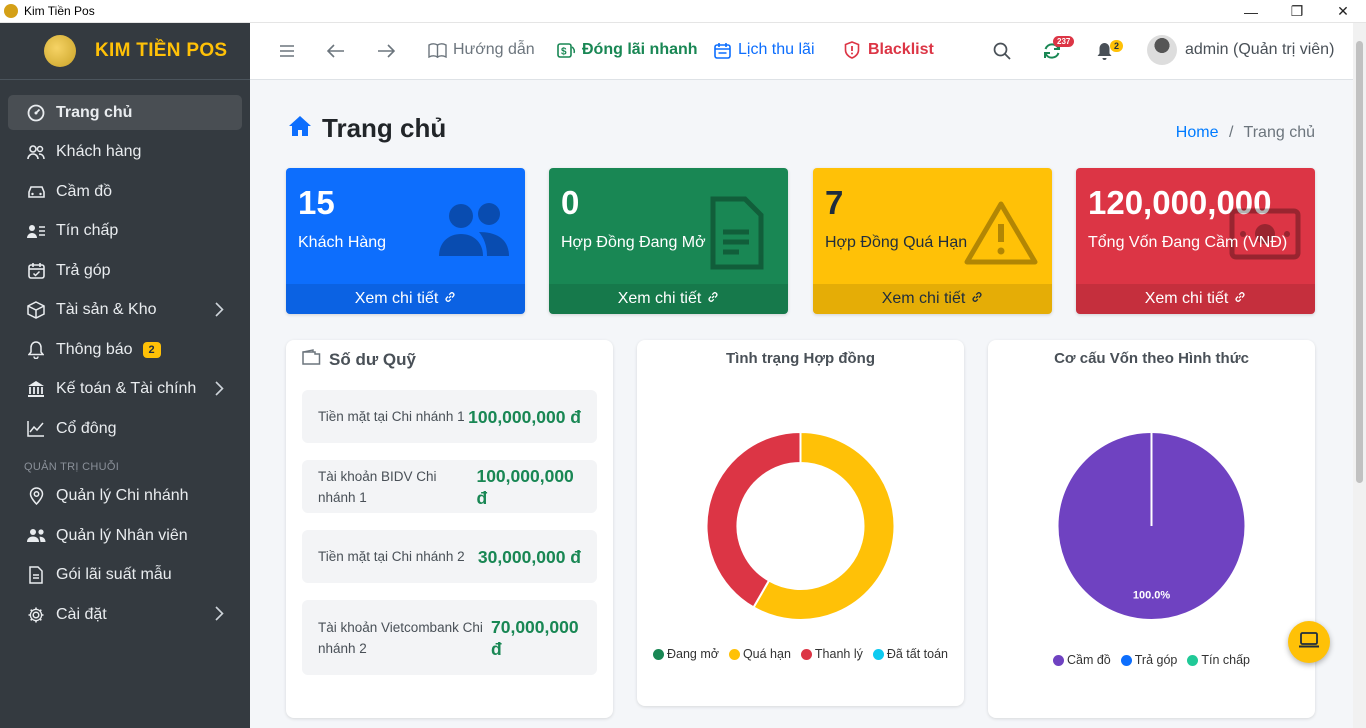  I want to click on brand: KIM TIỀN POS, so click(125, 51).